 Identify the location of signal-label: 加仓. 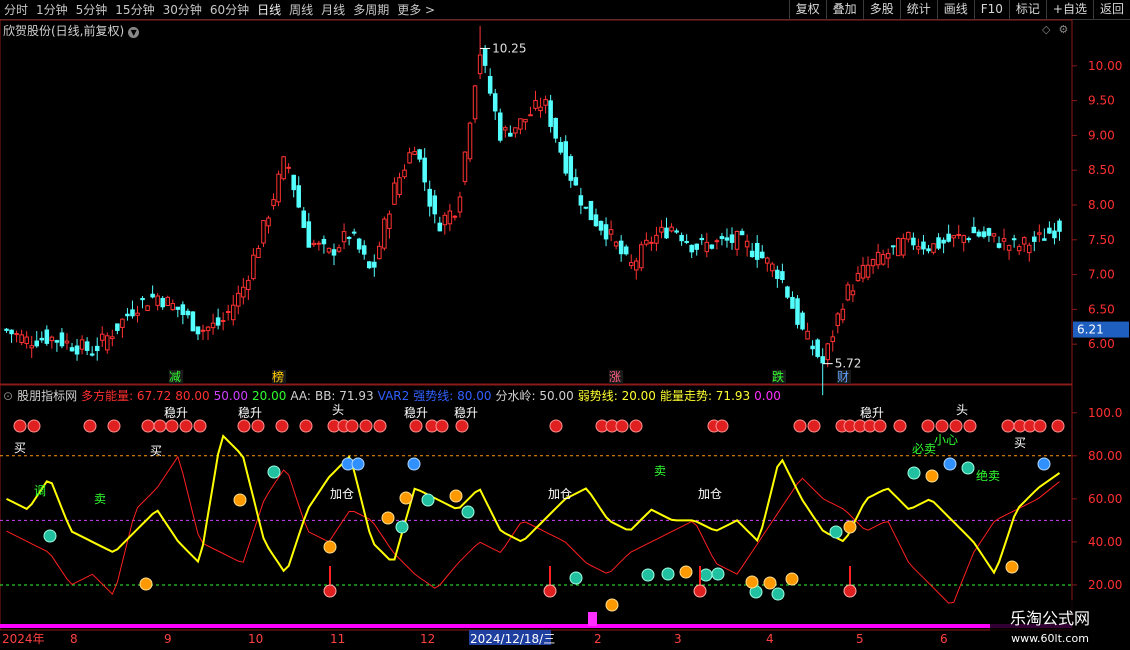
(560, 494).